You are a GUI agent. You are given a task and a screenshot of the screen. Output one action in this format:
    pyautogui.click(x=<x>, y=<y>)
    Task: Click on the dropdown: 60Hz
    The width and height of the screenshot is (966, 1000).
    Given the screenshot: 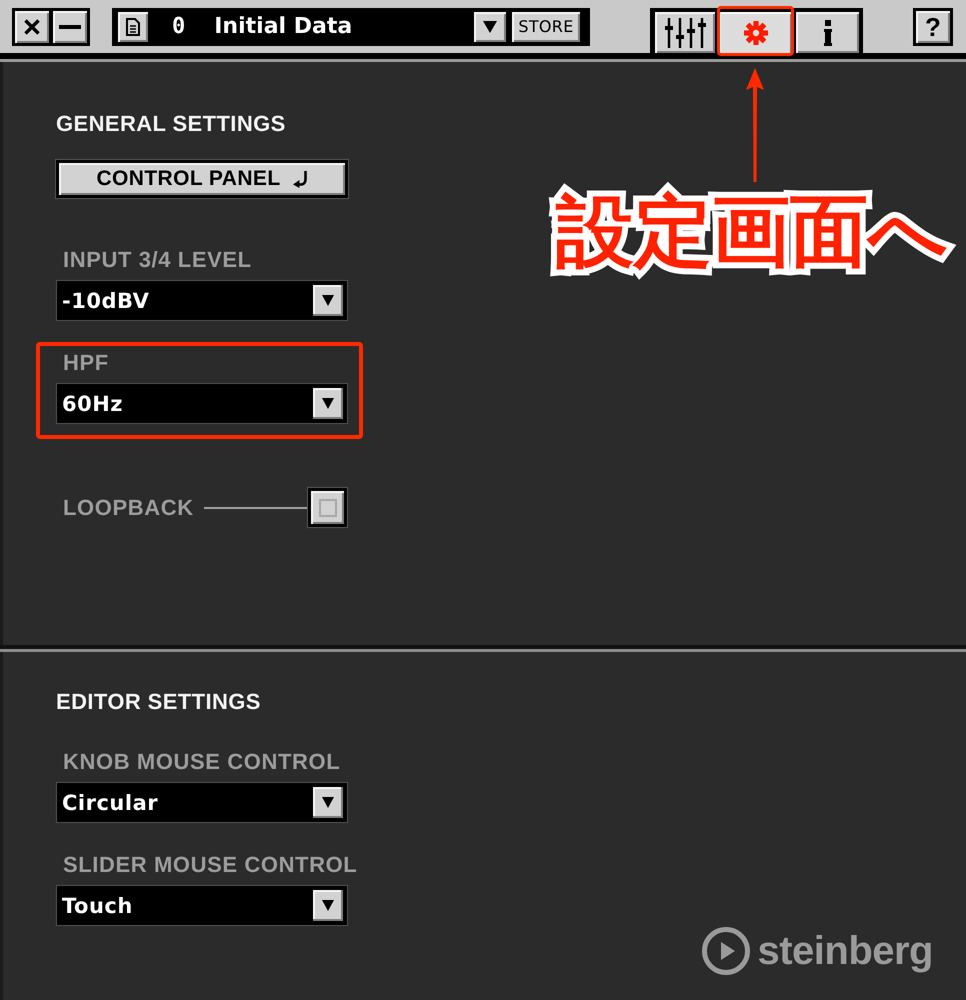 What is the action you would take?
    pyautogui.click(x=202, y=403)
    